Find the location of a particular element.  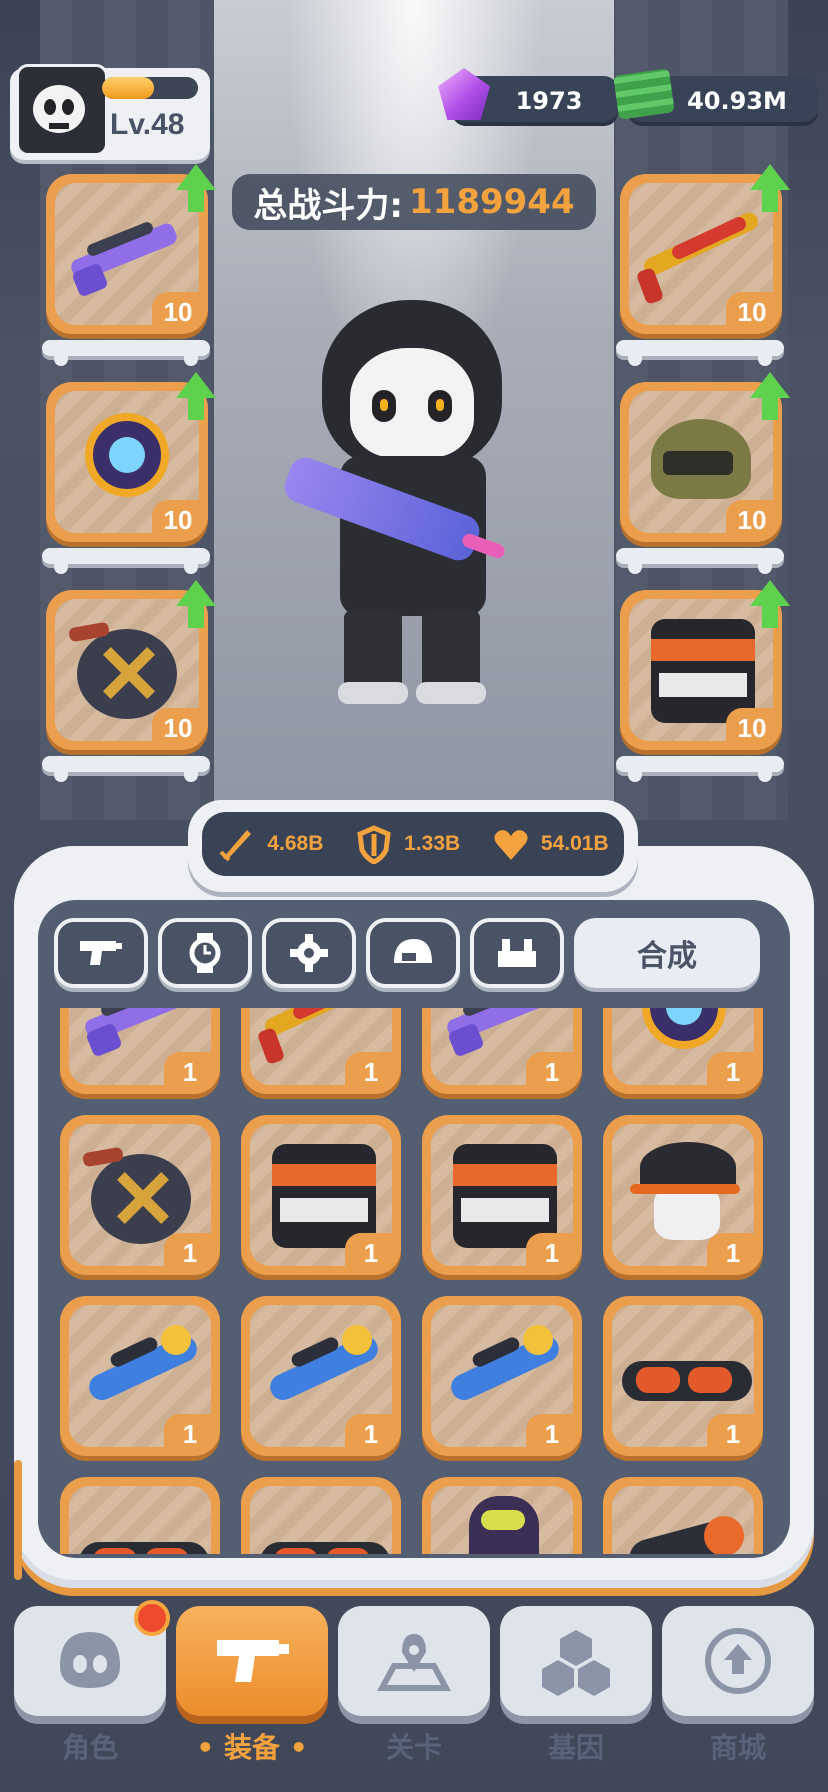

equip-slot-accessory: 10 is located at coordinates (127, 670).